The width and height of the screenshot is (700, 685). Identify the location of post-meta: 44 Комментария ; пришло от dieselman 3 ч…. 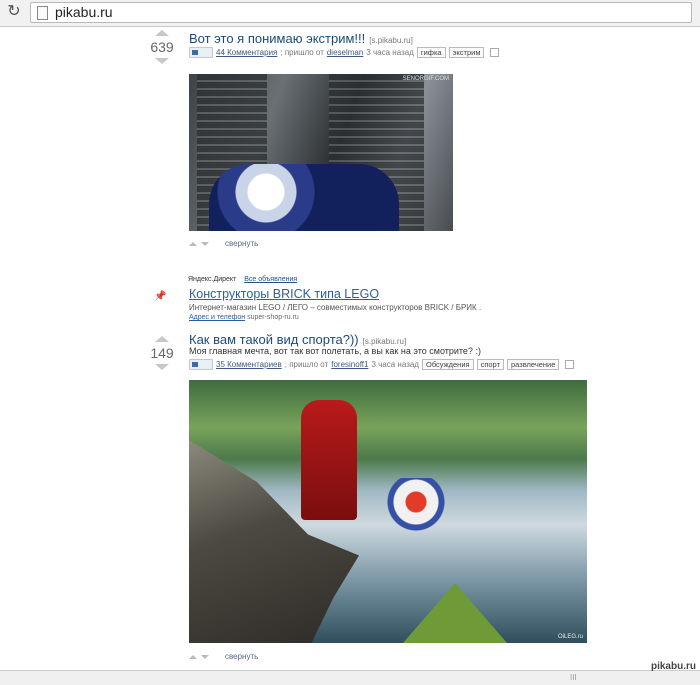
(344, 52).